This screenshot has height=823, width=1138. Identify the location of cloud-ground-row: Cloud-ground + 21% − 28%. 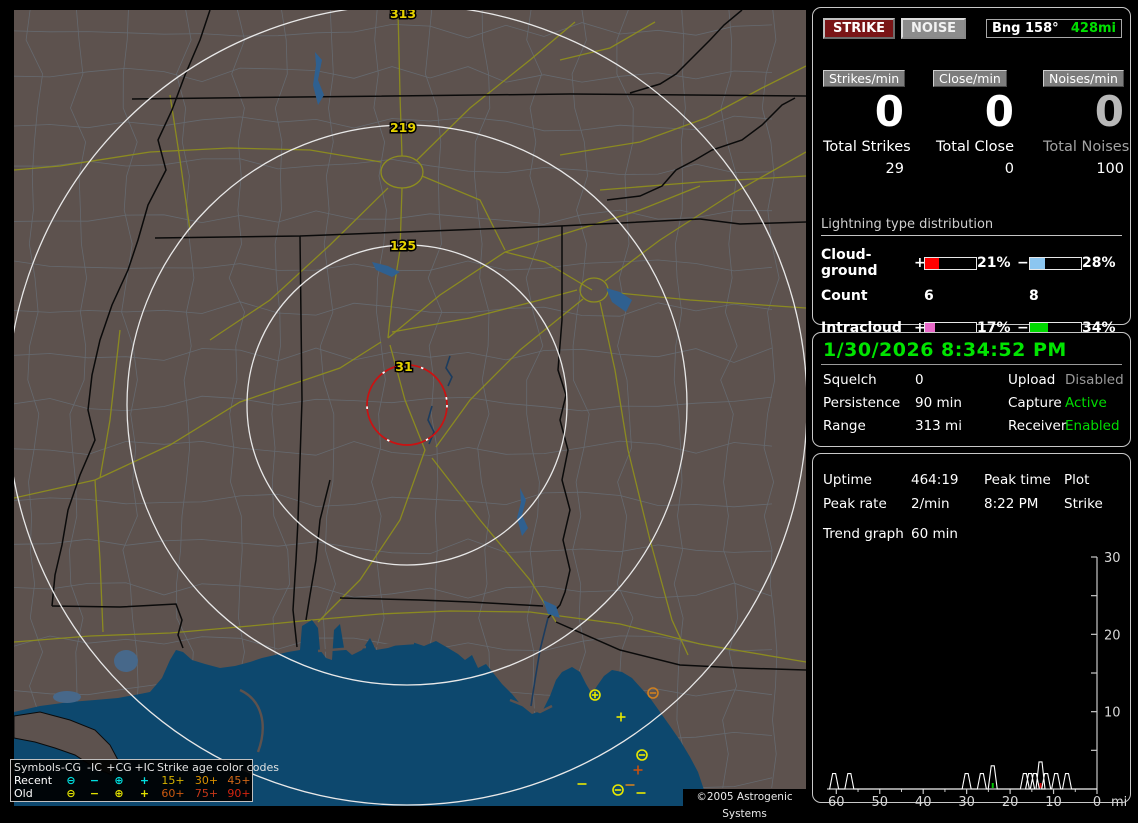
(971, 263).